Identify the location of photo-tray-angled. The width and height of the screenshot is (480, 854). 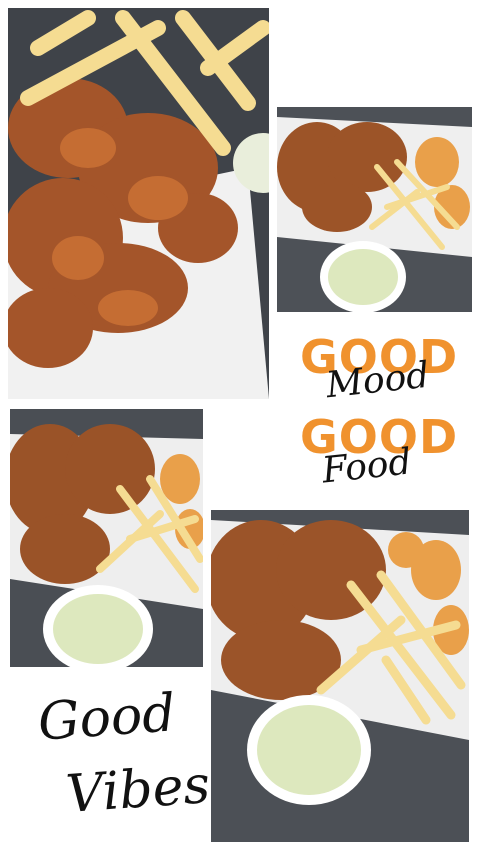
(106, 538).